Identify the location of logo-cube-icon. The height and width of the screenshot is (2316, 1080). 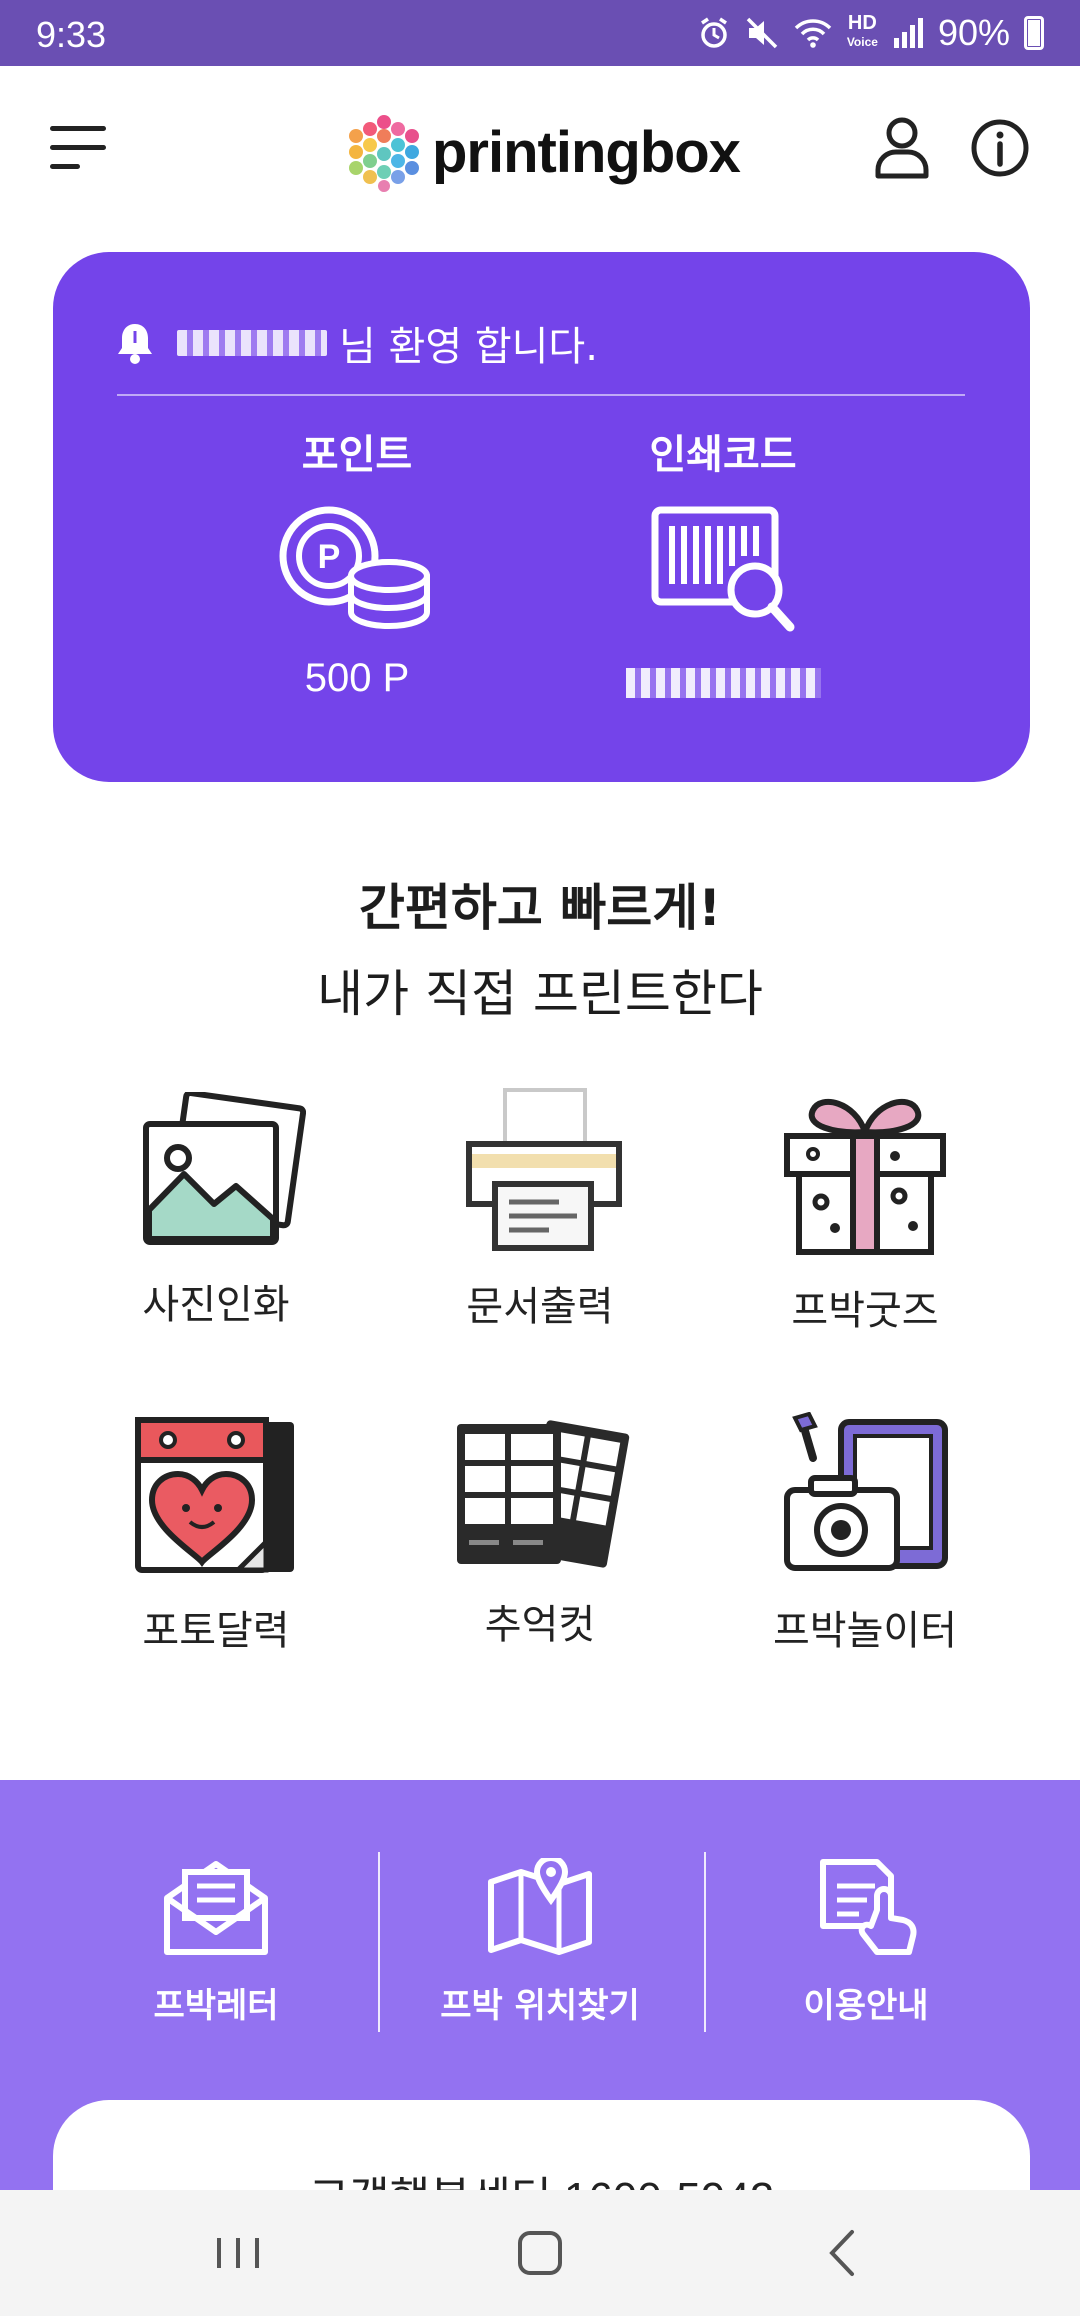
(384, 153).